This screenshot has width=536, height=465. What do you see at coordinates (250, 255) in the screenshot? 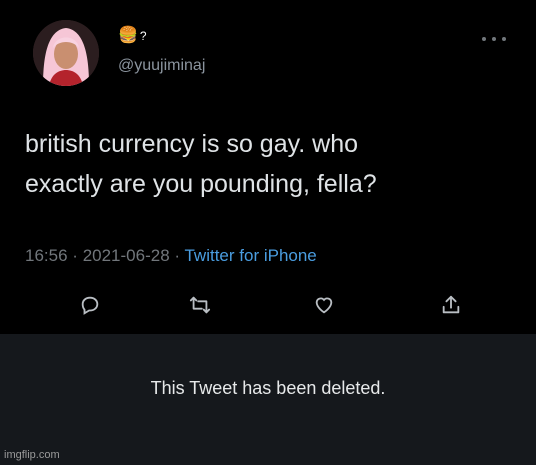
I see `tweet-source: Twitter for iPhone` at bounding box center [250, 255].